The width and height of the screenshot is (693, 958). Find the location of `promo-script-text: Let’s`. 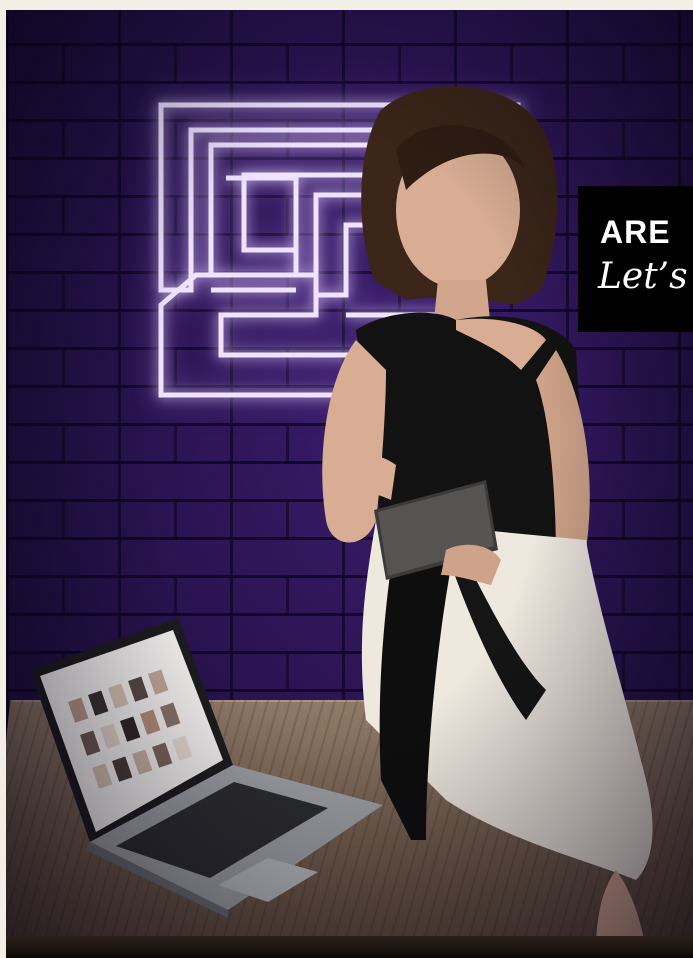

promo-script-text: Let’s is located at coordinates (643, 276).